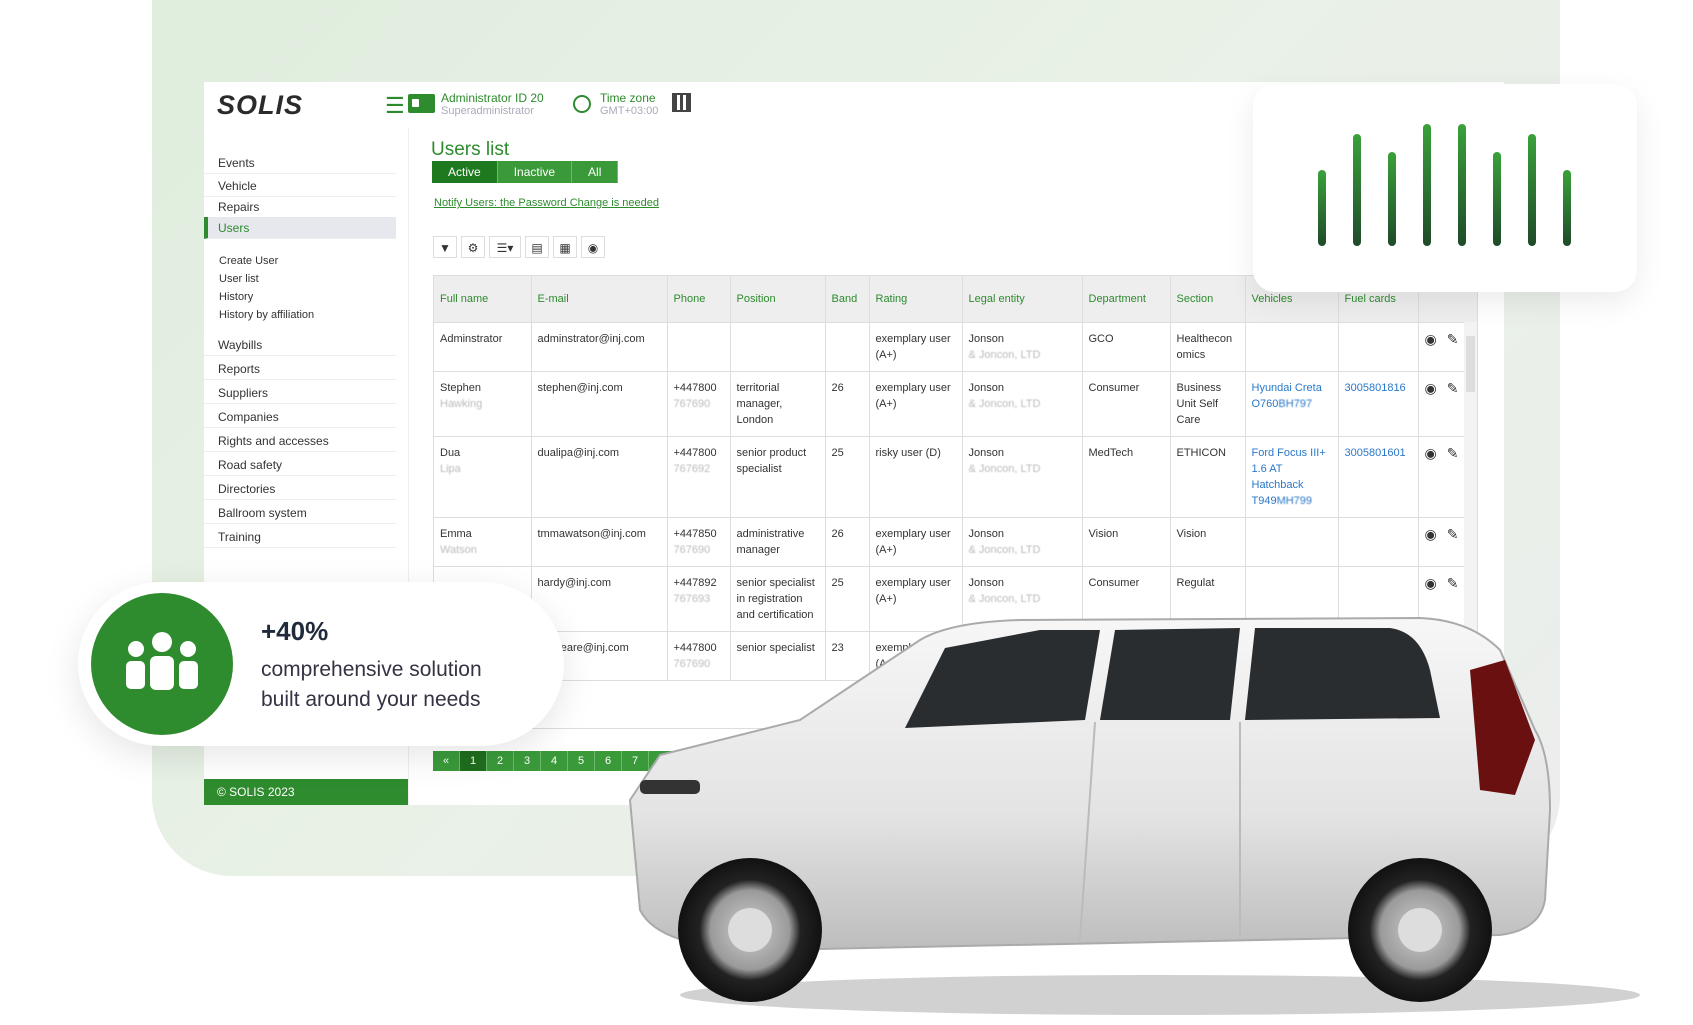 The width and height of the screenshot is (1693, 1025). I want to click on tab-active: Active, so click(465, 172).